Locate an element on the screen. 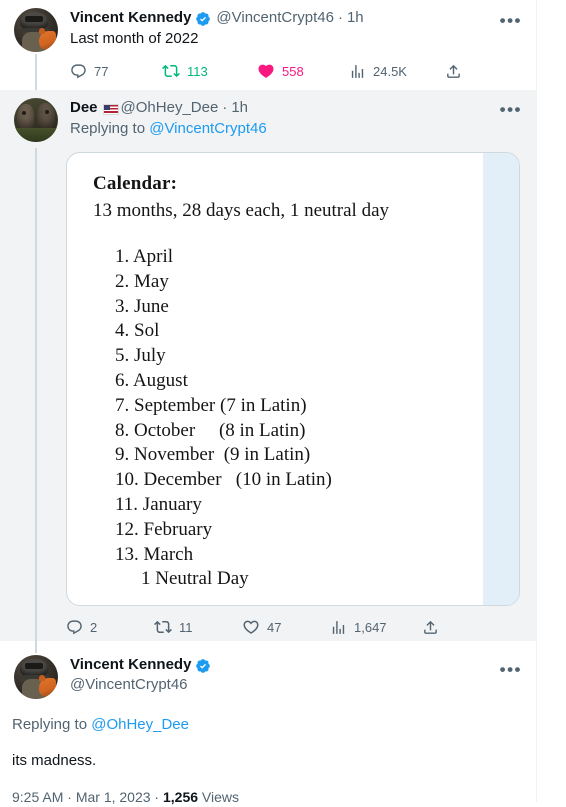 The height and width of the screenshot is (807, 566). list-item: 7. September (7 in Latin) is located at coordinates (211, 405).